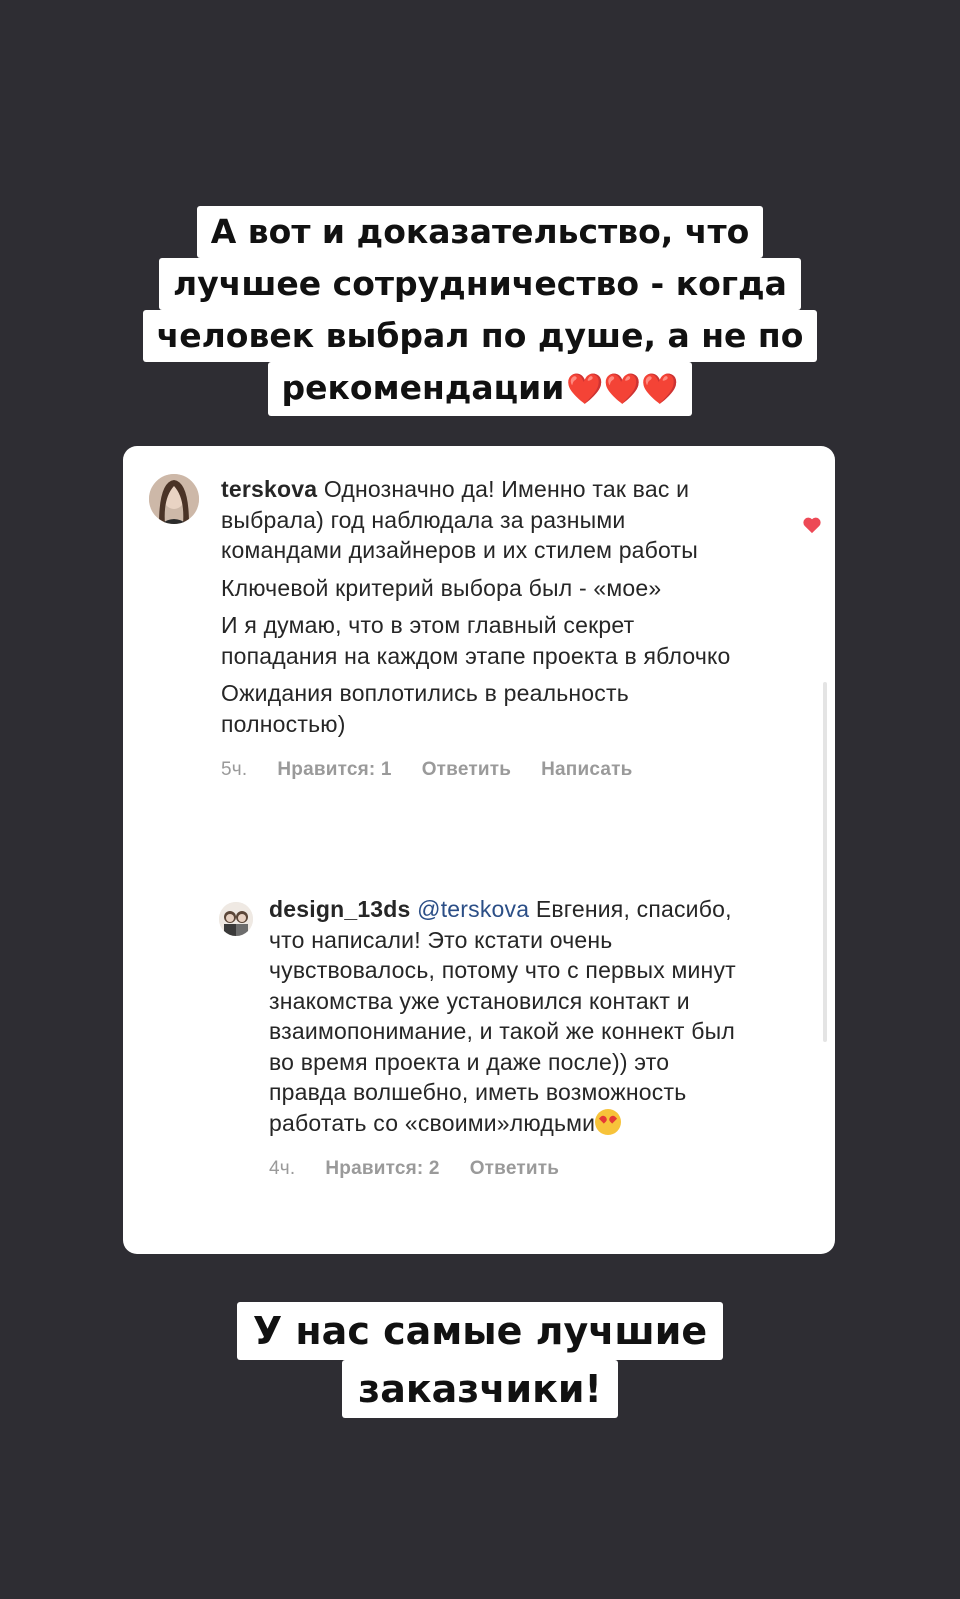 The height and width of the screenshot is (1599, 960). Describe the element at coordinates (622, 389) in the screenshot. I see `hearts-emoji: ❤️❤️❤️` at that location.